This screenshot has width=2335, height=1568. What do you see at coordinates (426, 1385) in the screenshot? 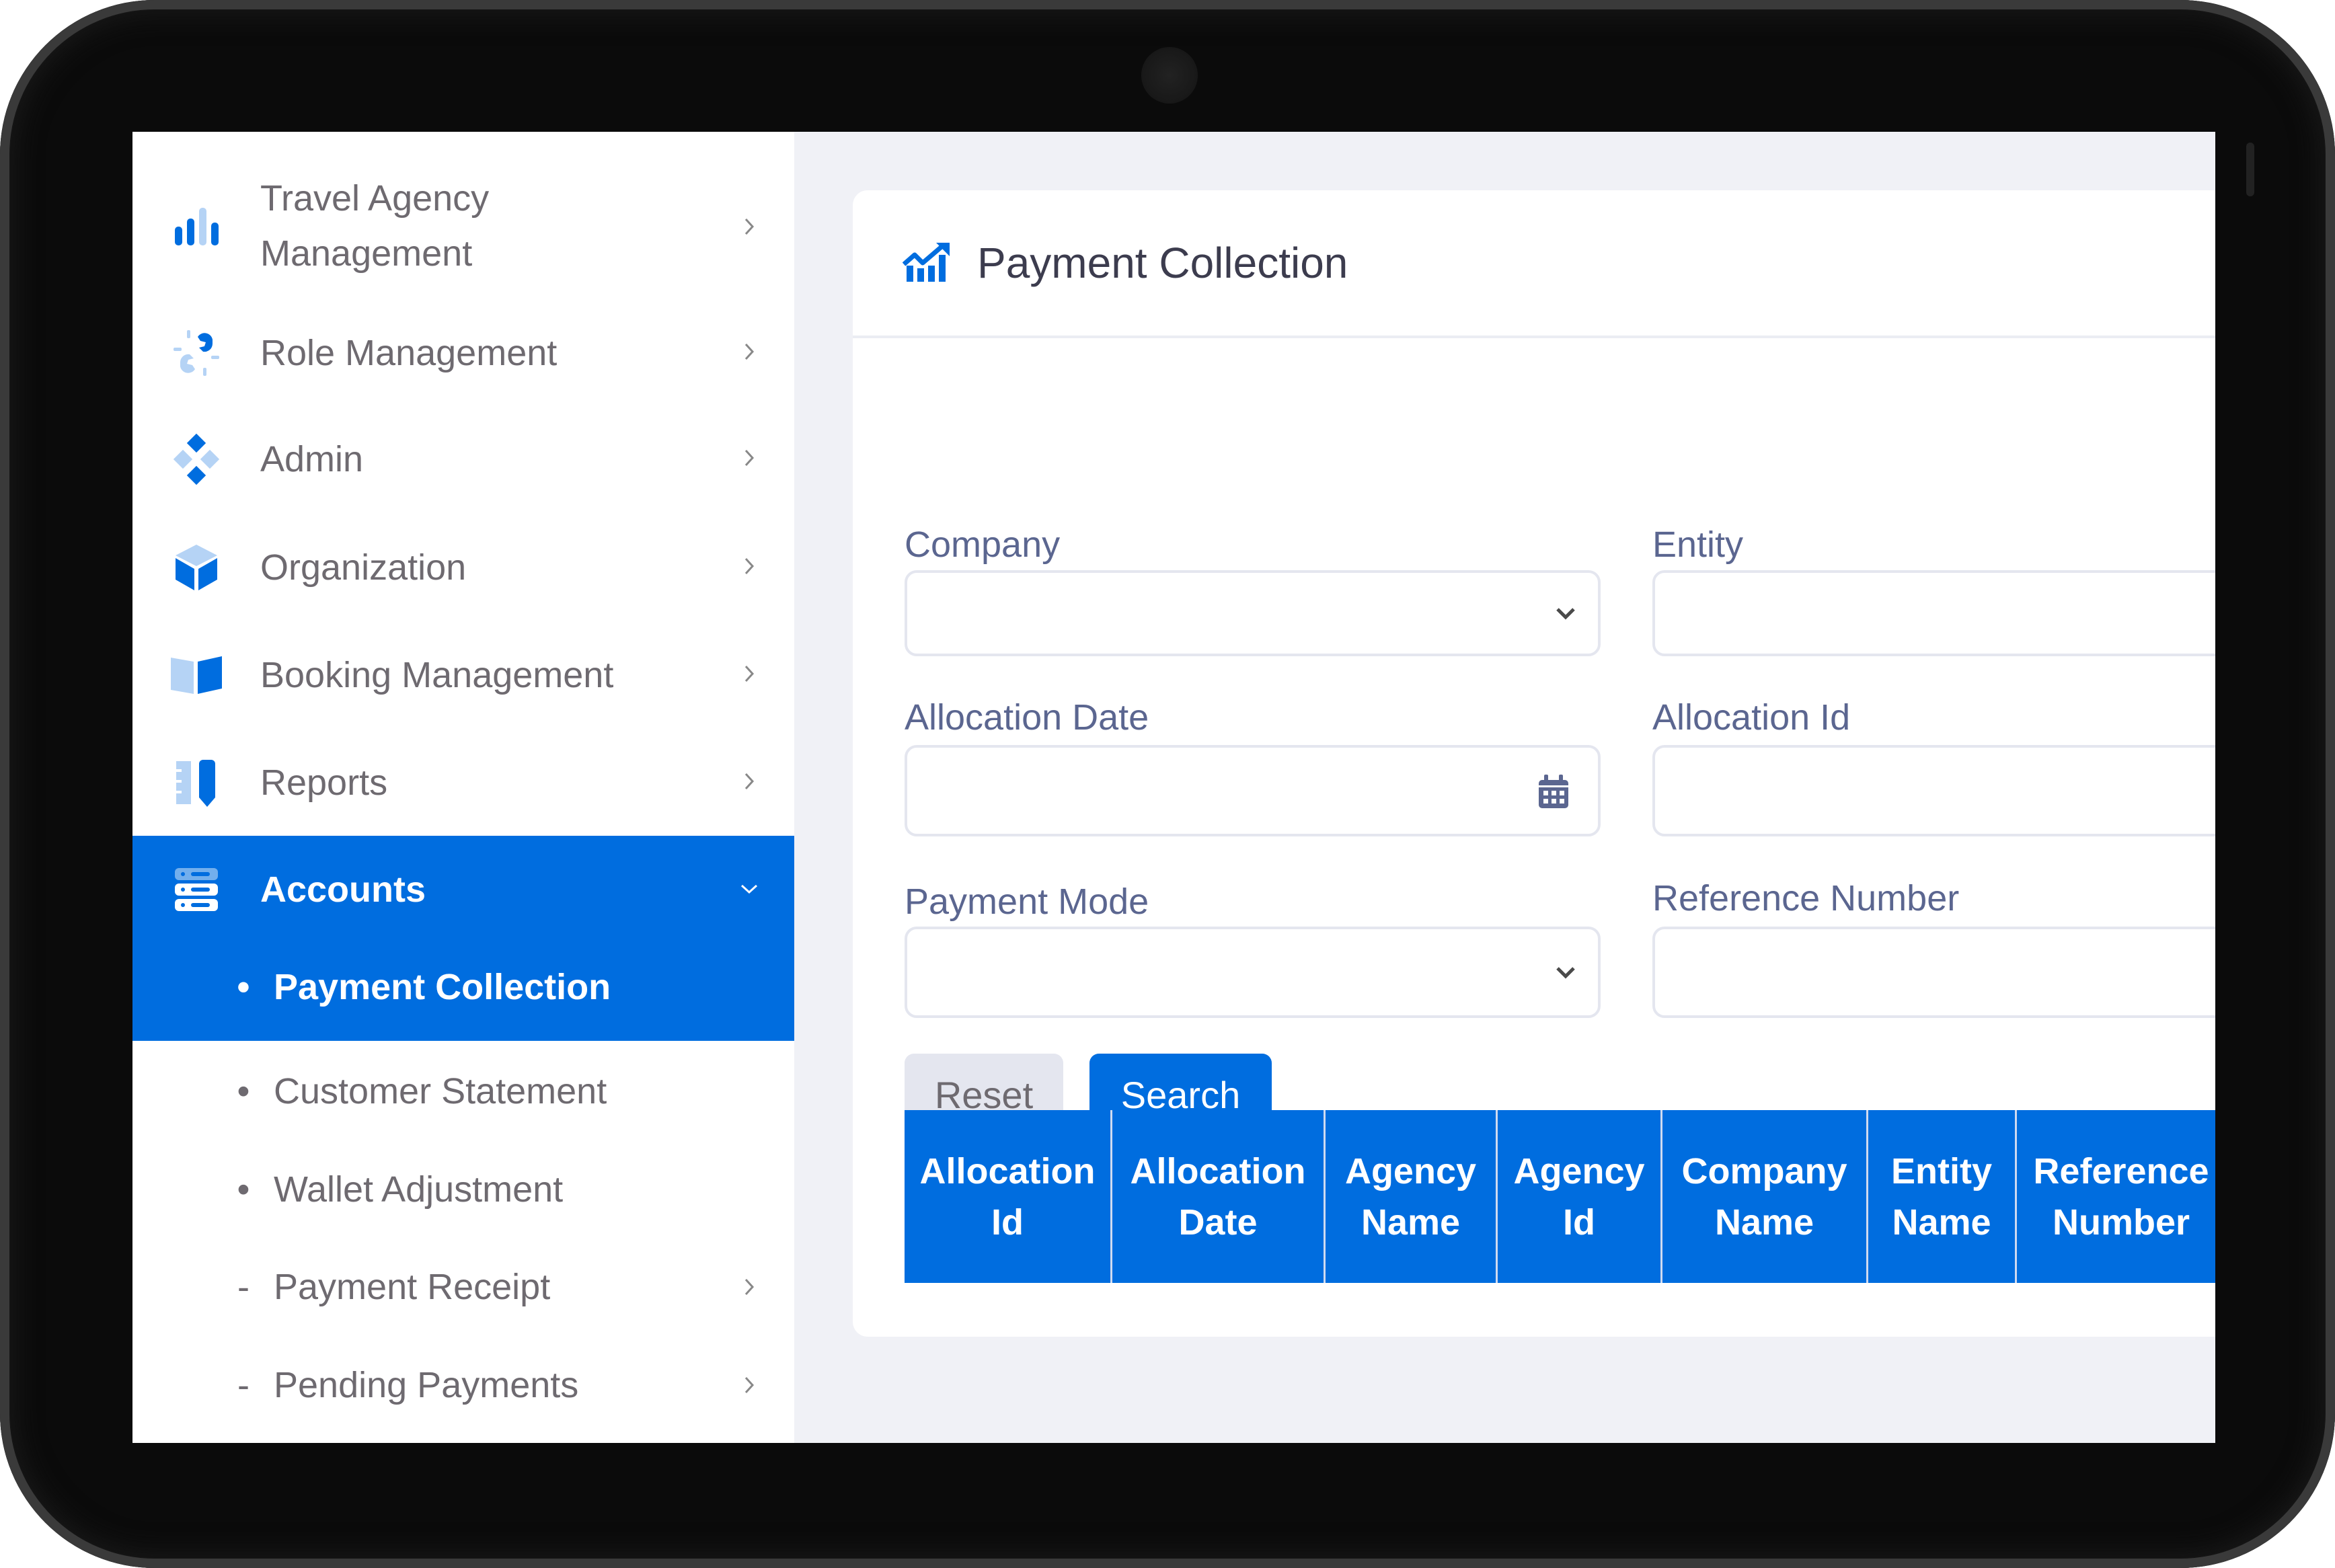
I see `sidebar-subitem-label: Pending Payments` at bounding box center [426, 1385].